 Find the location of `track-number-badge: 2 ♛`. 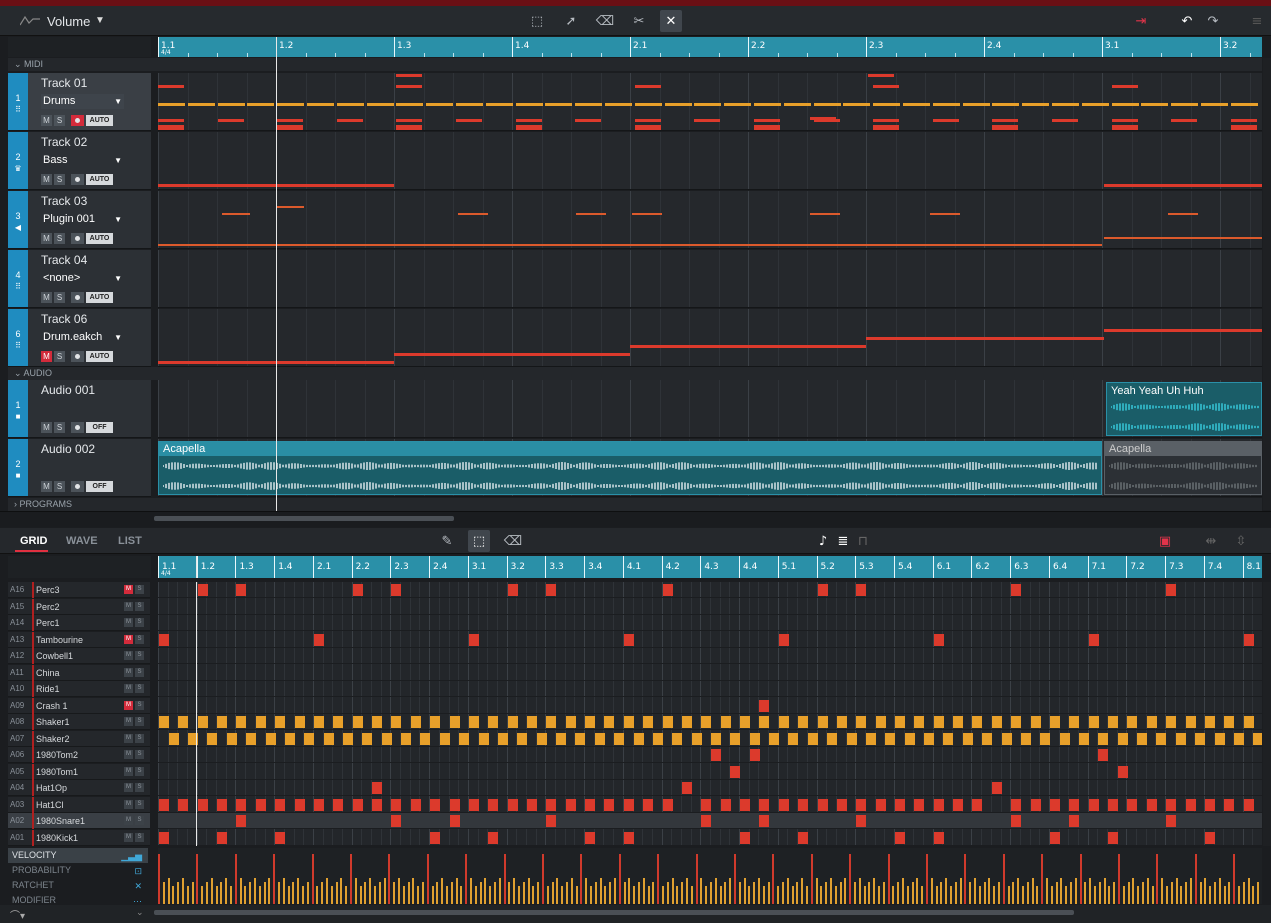

track-number-badge: 2 ♛ is located at coordinates (18, 160).